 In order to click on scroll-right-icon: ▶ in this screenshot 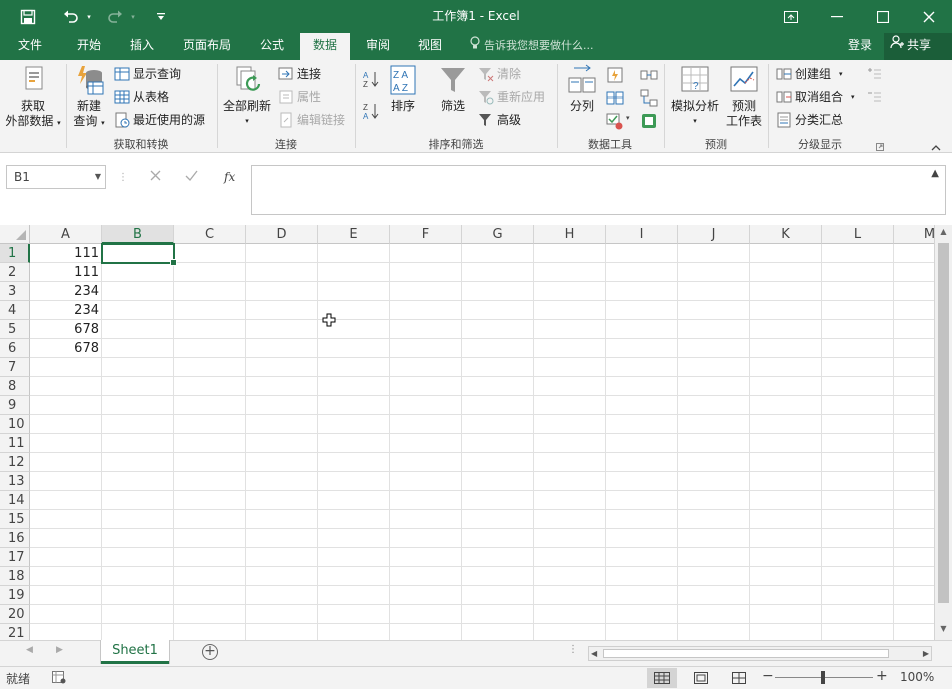, I will do `click(926, 653)`.